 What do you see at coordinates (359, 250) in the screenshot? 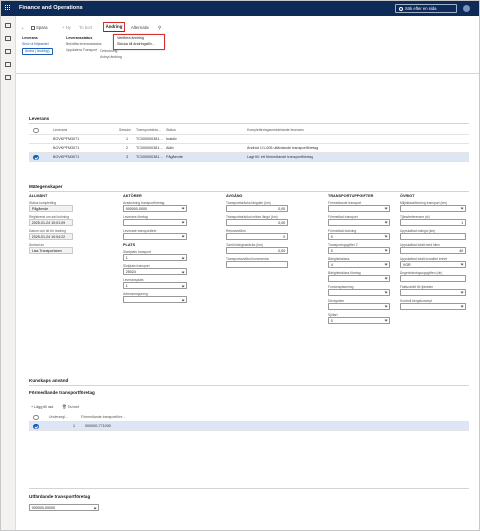
I see `transport-details-2-field: 0` at bounding box center [359, 250].